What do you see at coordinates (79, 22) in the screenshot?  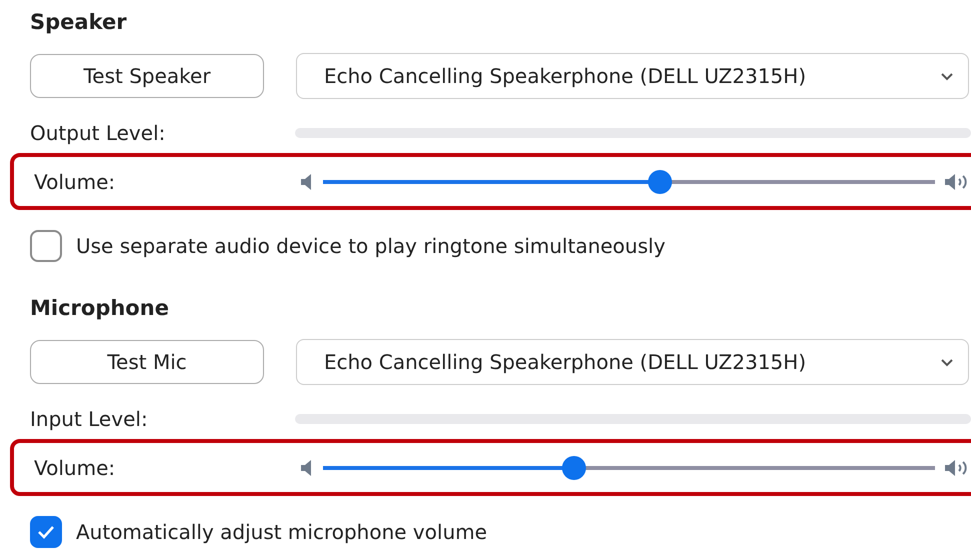 I see `section-title: Speaker` at bounding box center [79, 22].